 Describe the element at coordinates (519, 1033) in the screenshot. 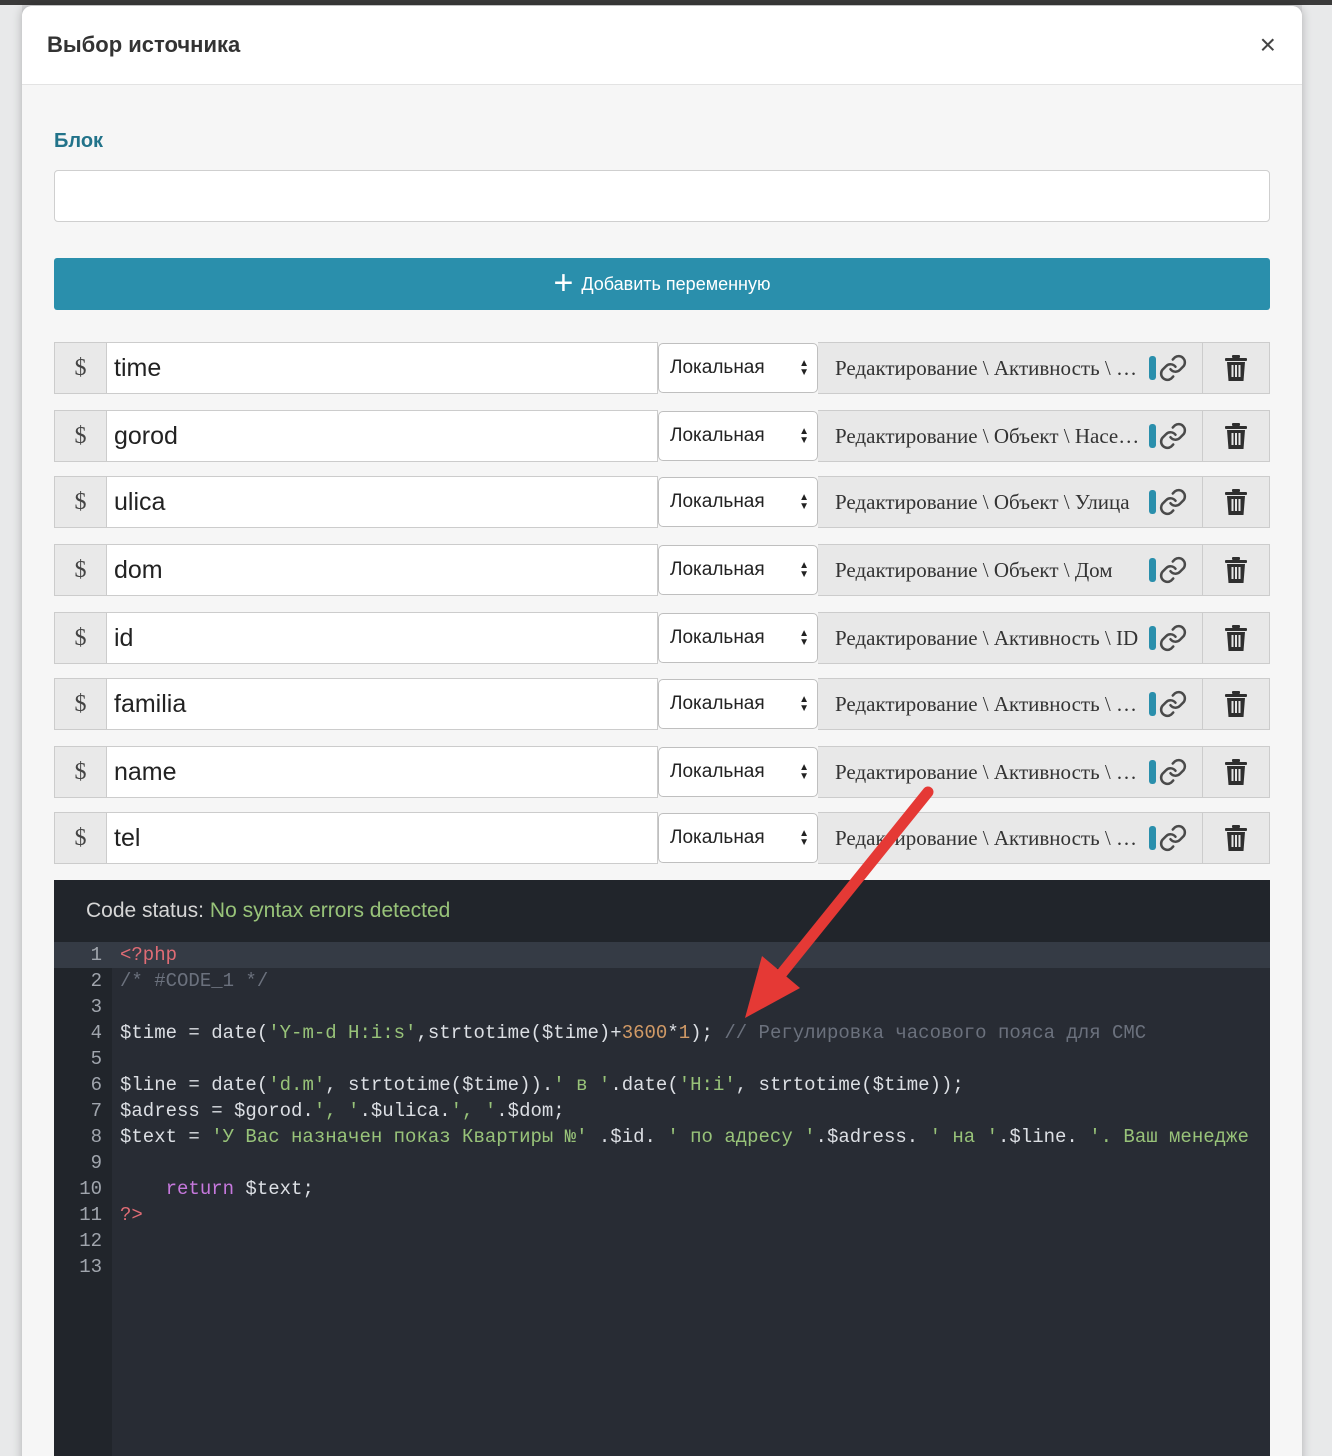

I see `code-token: ,strtotime($time)+` at that location.